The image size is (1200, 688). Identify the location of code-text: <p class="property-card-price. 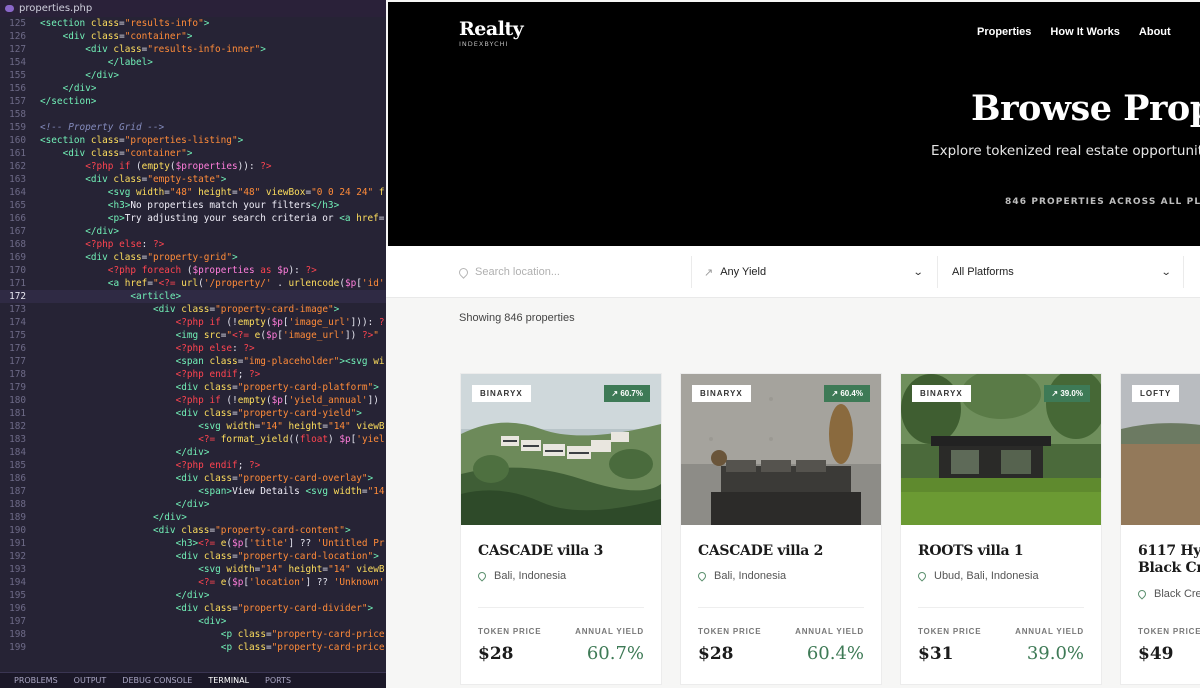
(302, 647).